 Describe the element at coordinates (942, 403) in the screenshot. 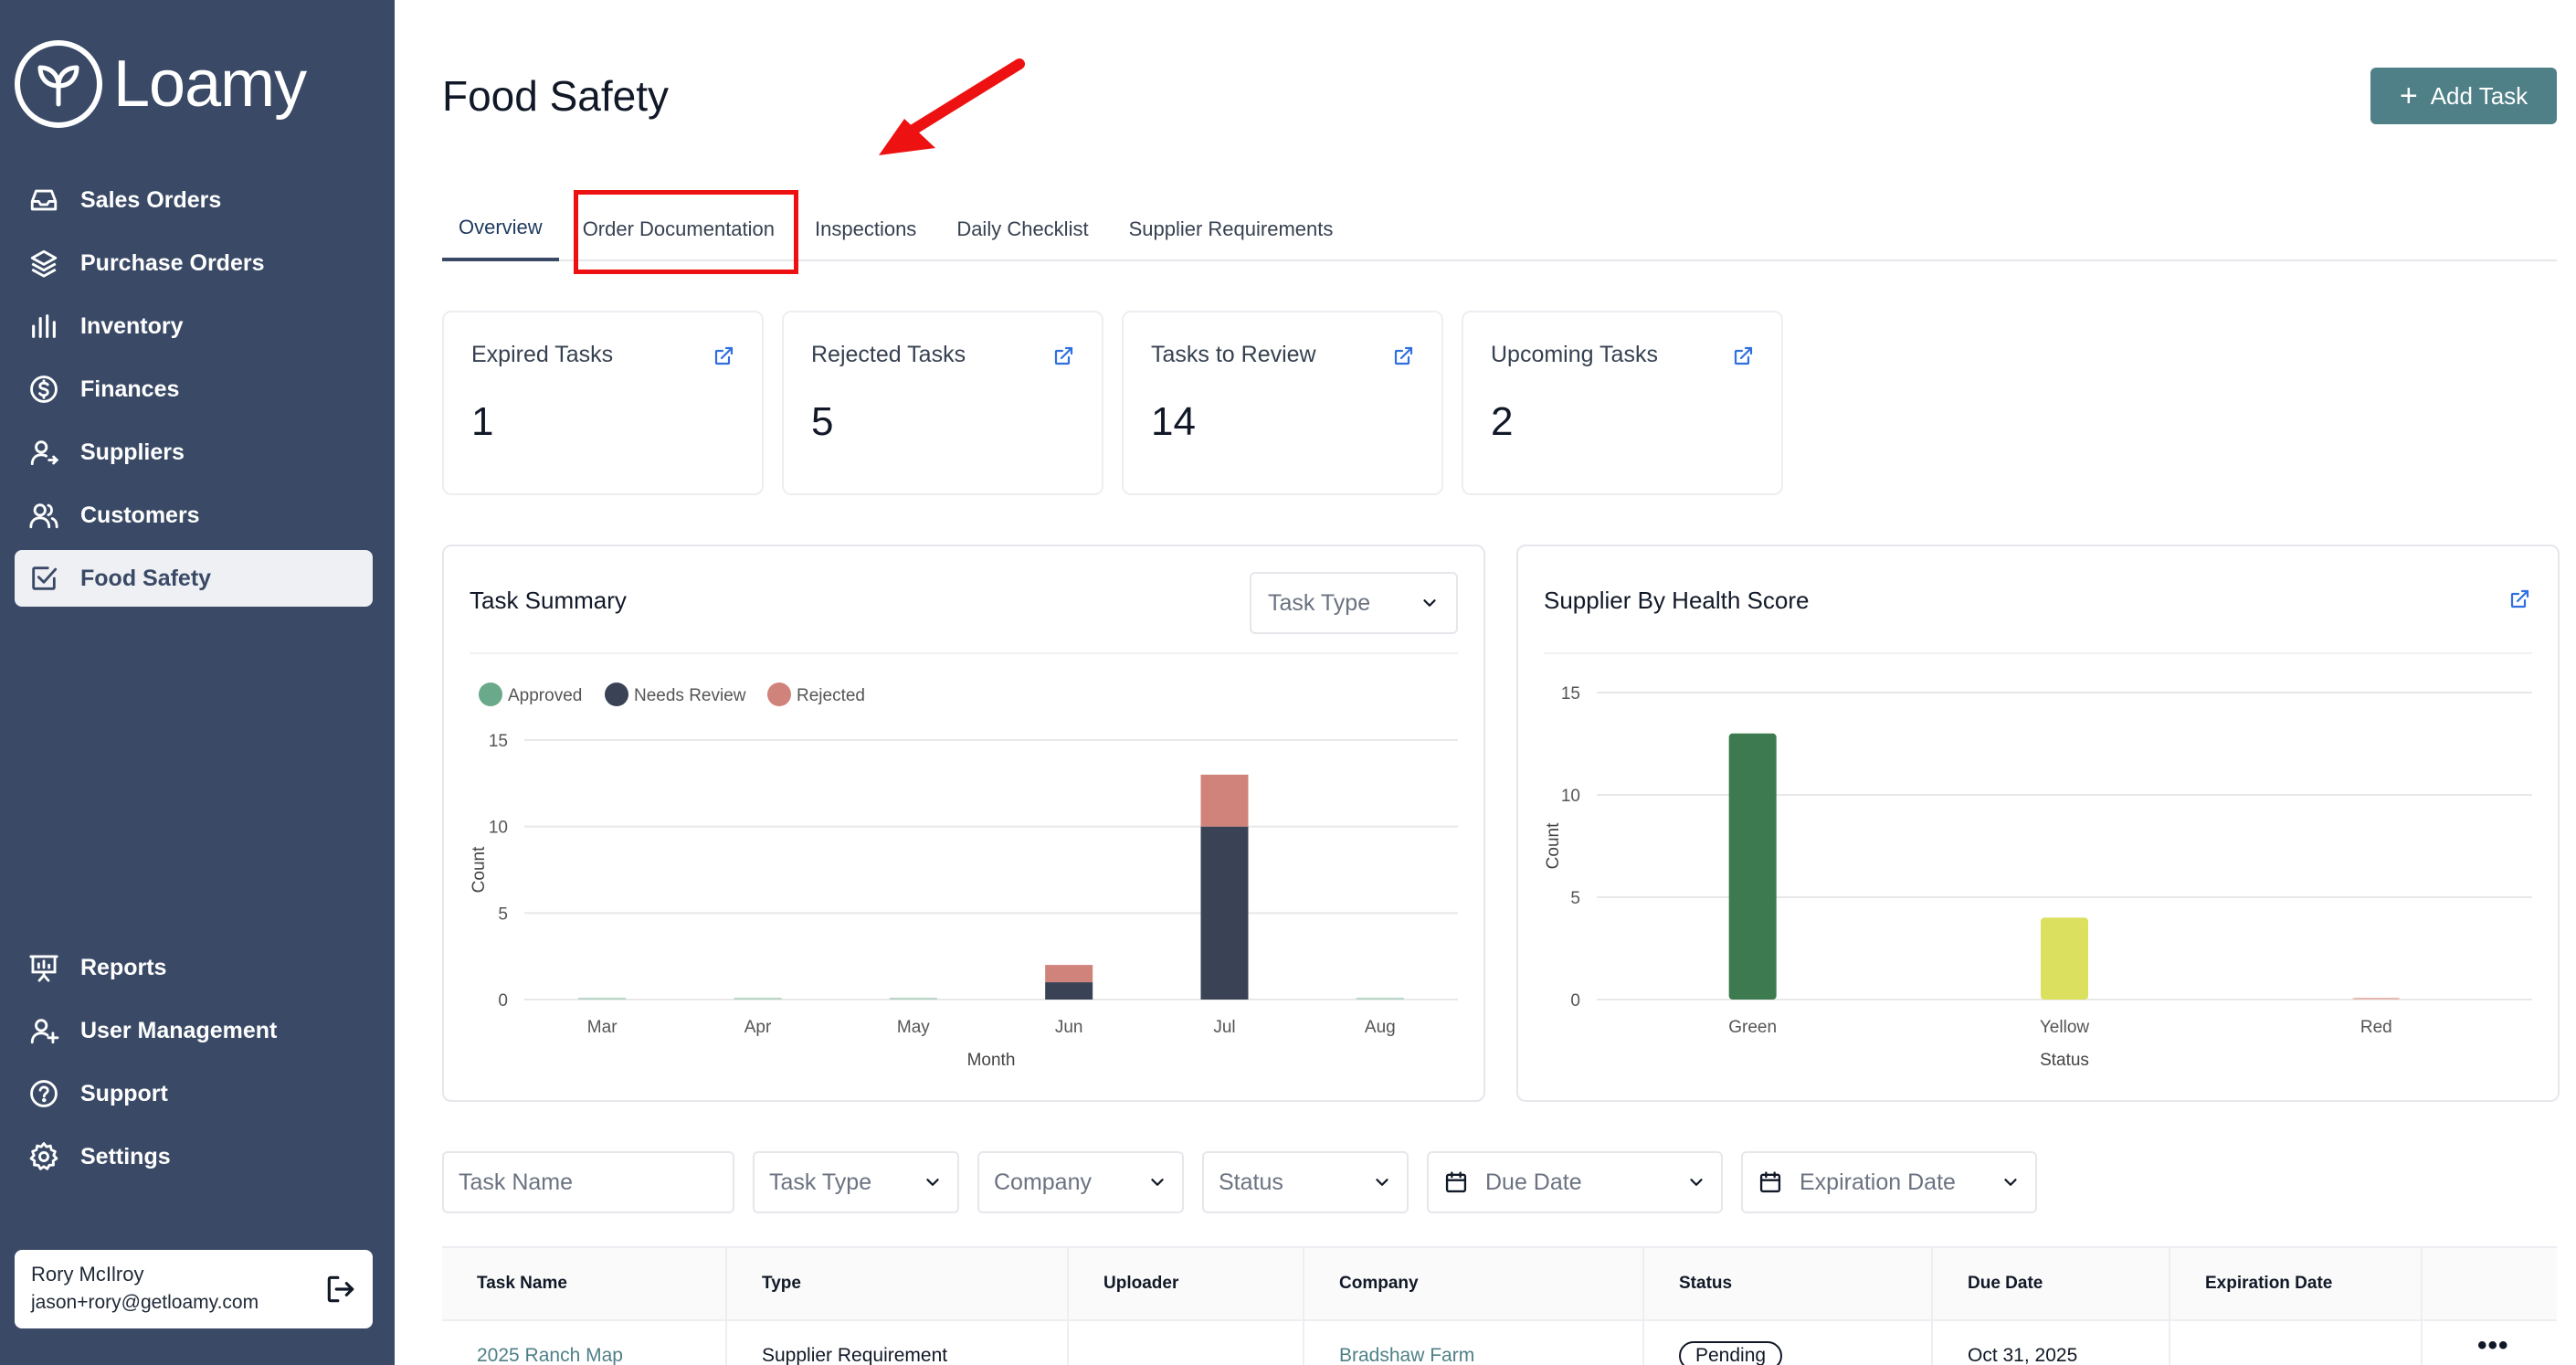

I see `stat-card-rejected-tasks: Rejected Tasks 5` at that location.